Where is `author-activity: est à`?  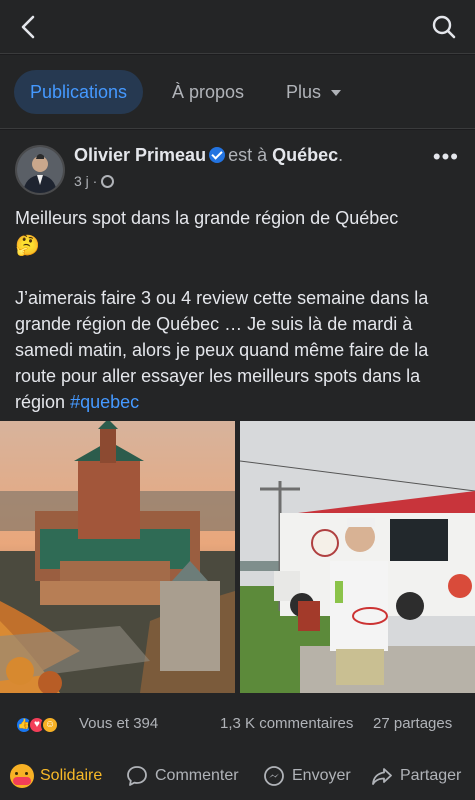
author-activity: est à is located at coordinates (248, 155).